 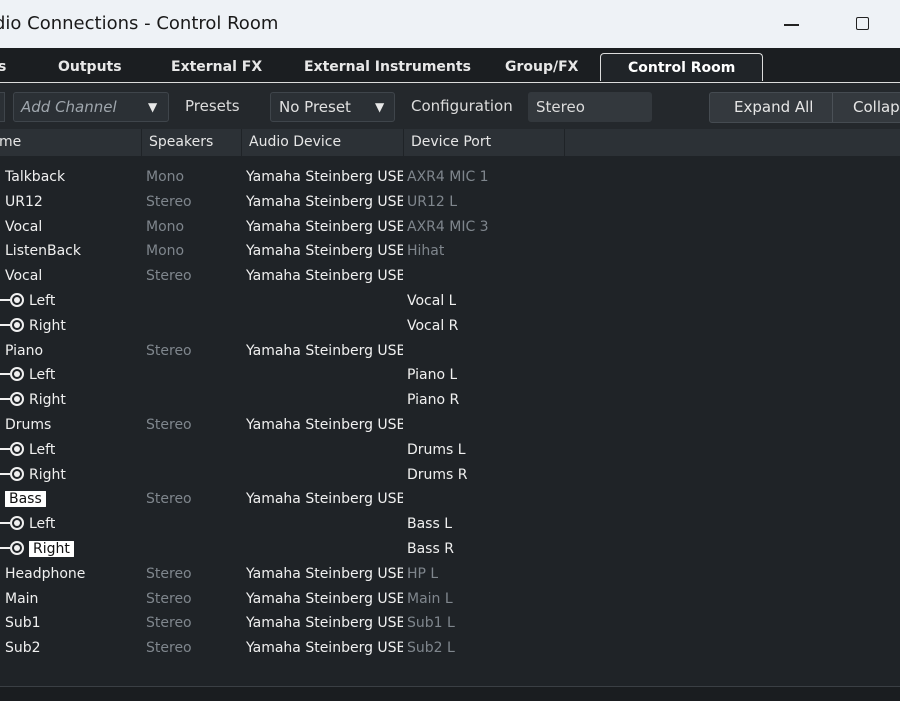 I want to click on table-subrow: Left Bass L, so click(x=450, y=524).